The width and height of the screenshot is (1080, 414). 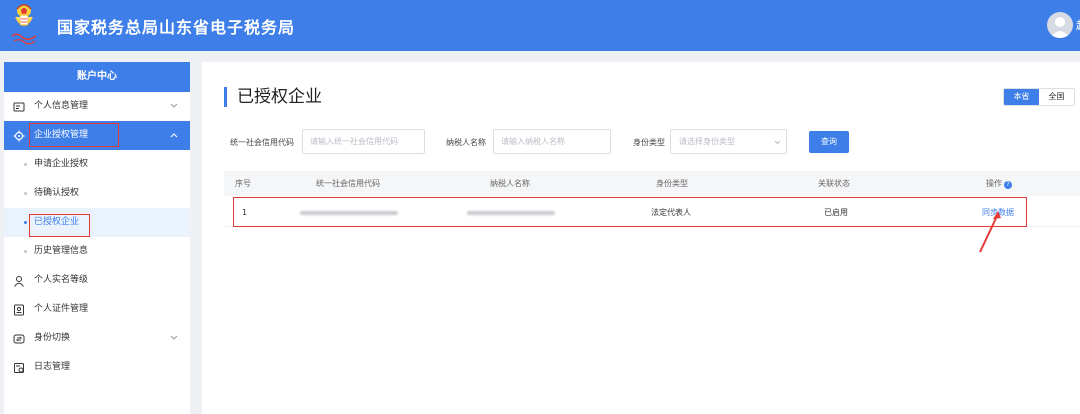 I want to click on sidebar-item-label: 个人实名等级, so click(x=61, y=280).